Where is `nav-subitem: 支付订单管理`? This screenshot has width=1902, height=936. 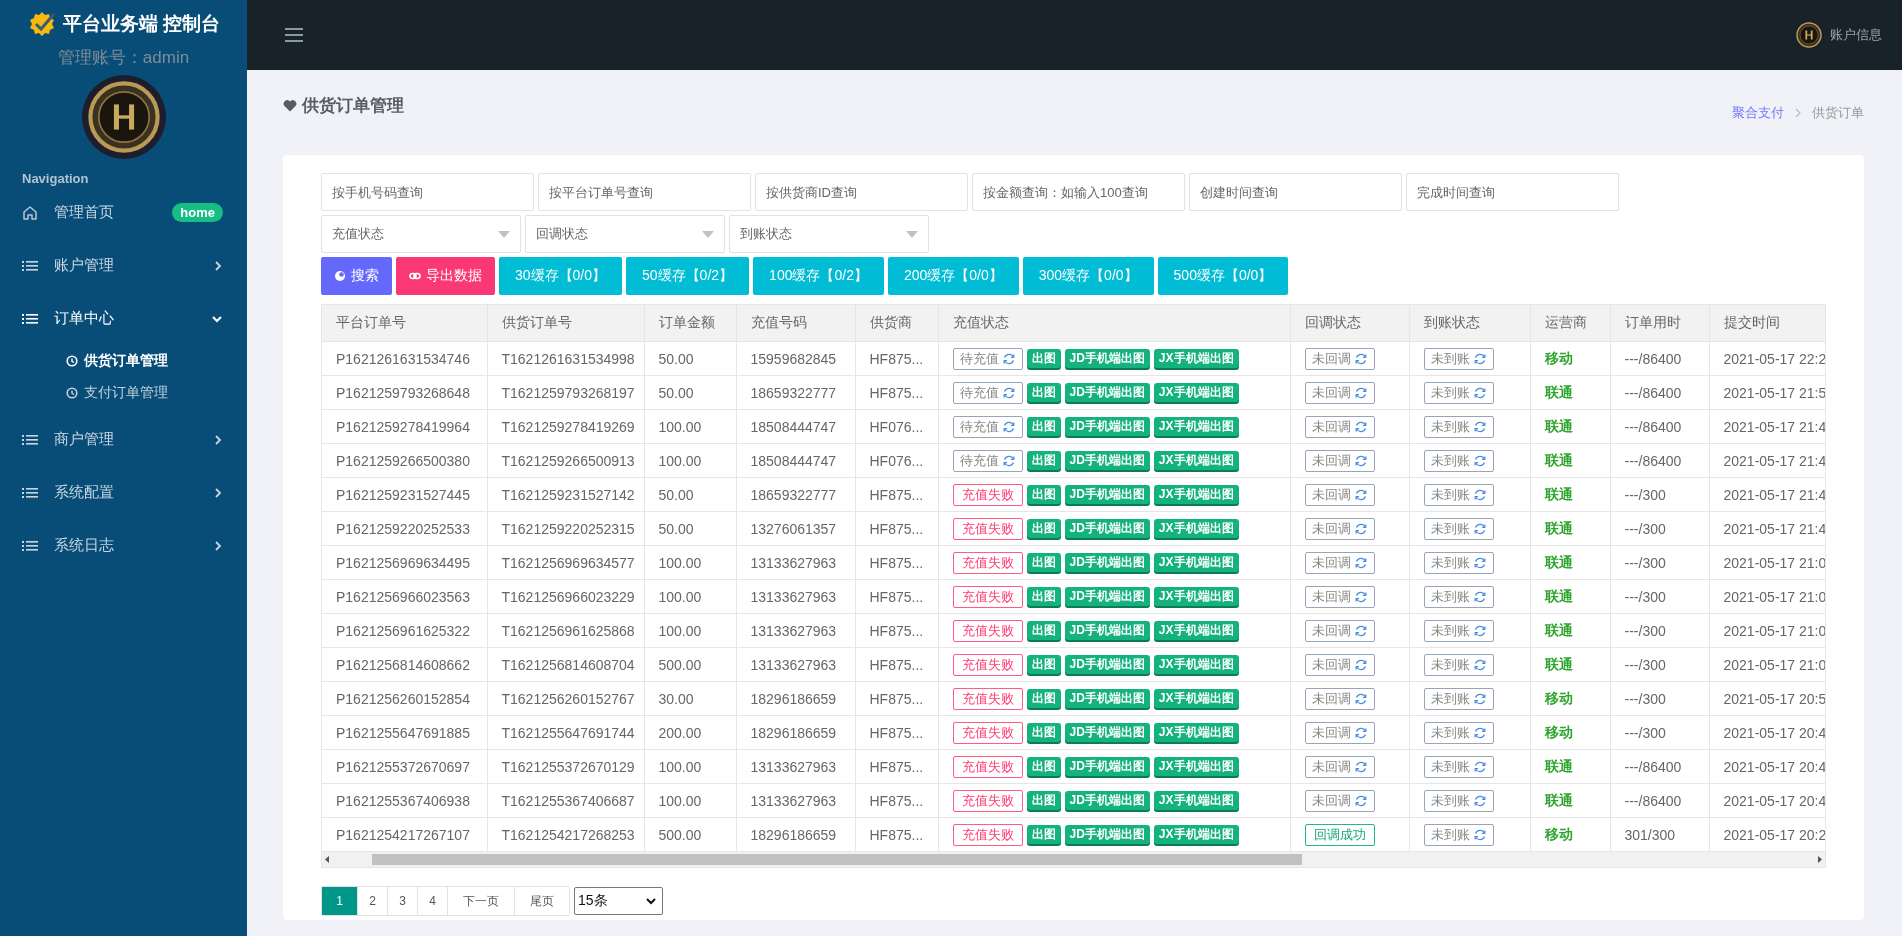
nav-subitem: 支付订单管理 is located at coordinates (123, 393).